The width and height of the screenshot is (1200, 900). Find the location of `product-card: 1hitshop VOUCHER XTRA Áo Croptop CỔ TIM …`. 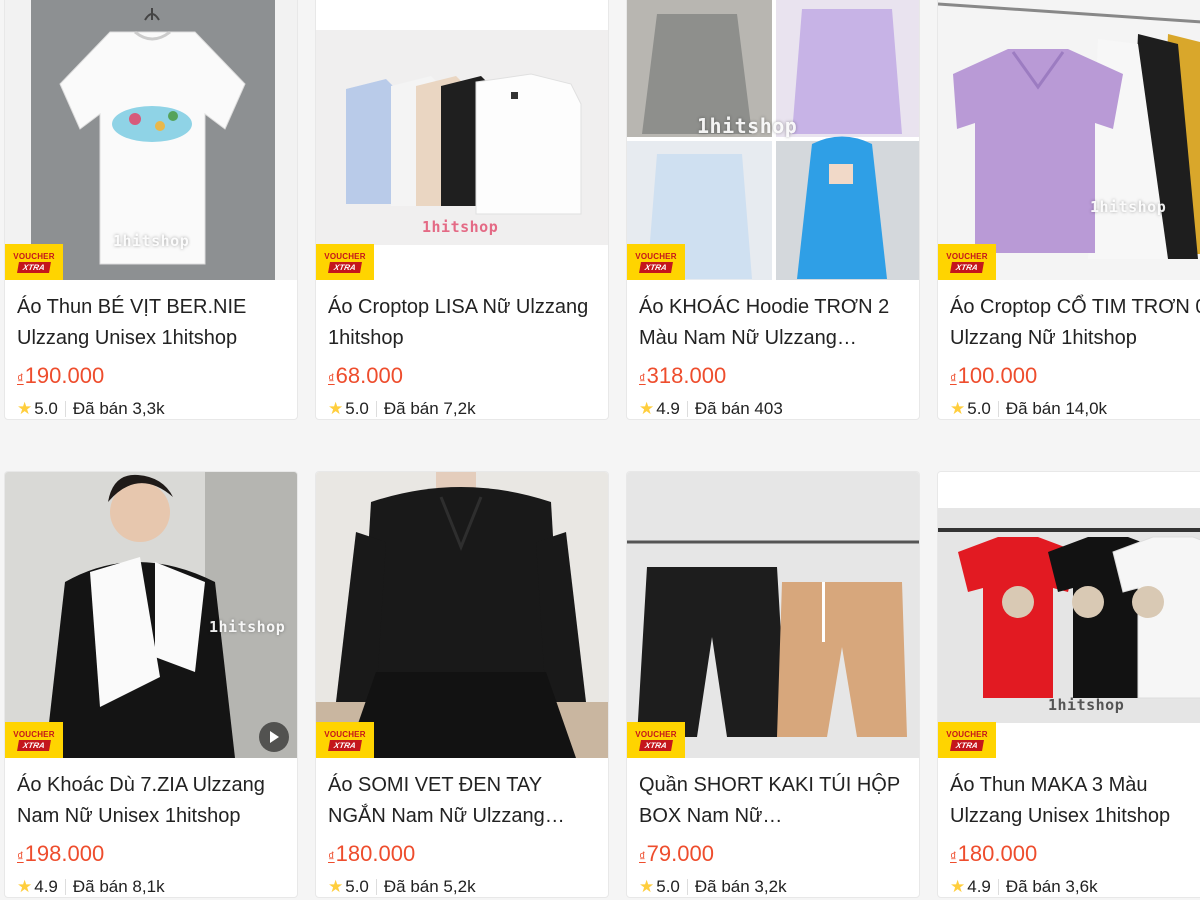

product-card: 1hitshop VOUCHER XTRA Áo Croptop CỔ TIM … is located at coordinates (1068, 210).